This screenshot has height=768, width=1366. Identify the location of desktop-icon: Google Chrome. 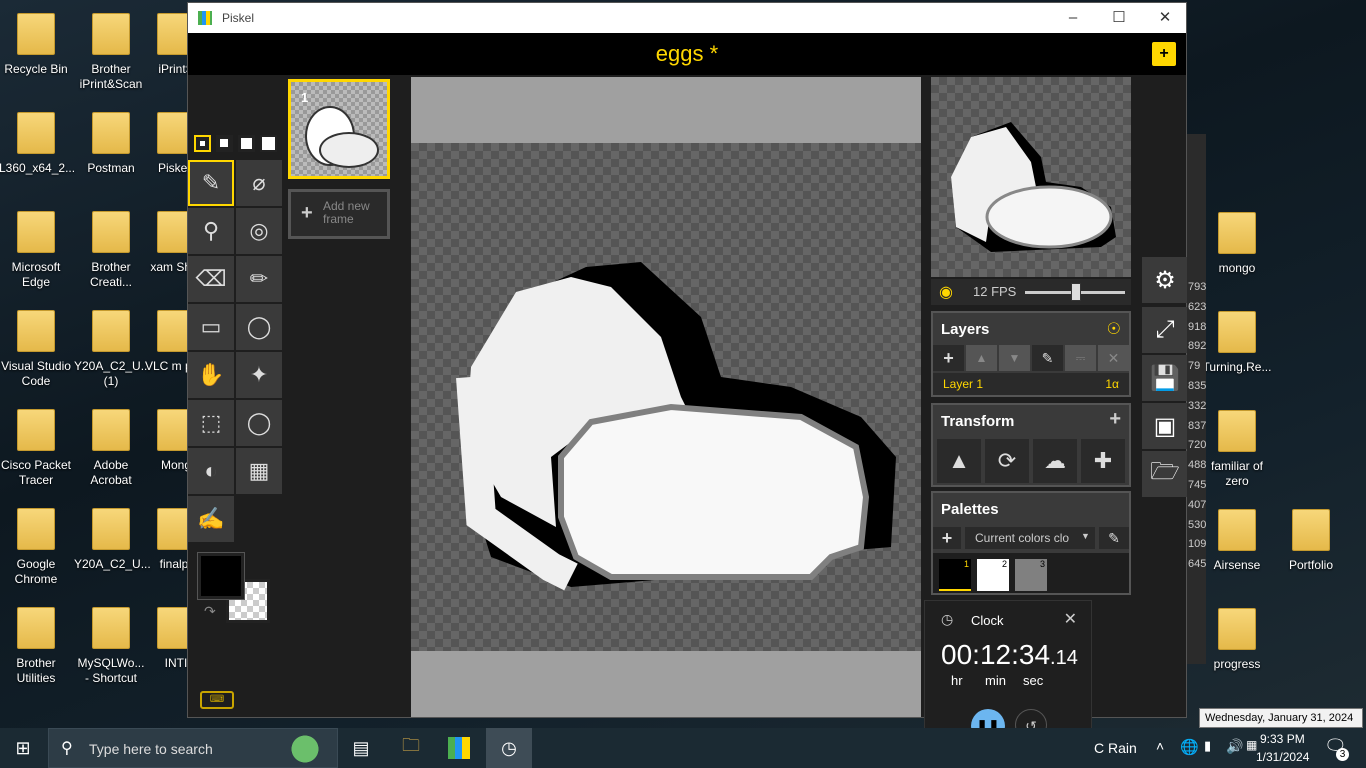
(36, 548).